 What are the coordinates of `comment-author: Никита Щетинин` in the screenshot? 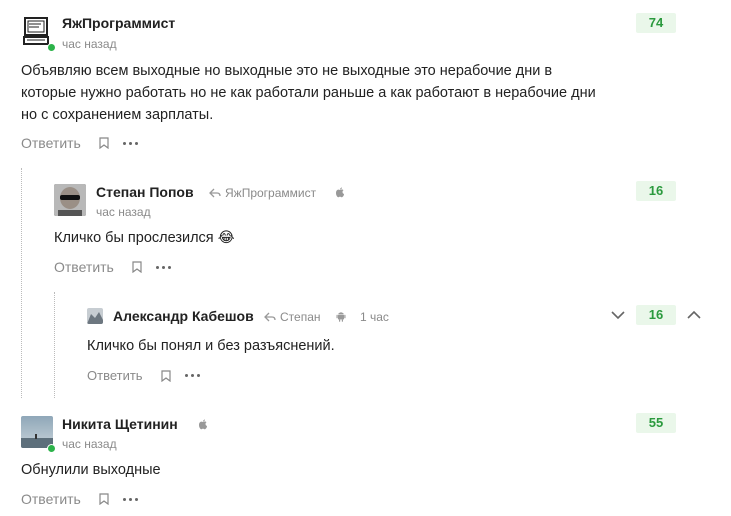 It's located at (120, 424).